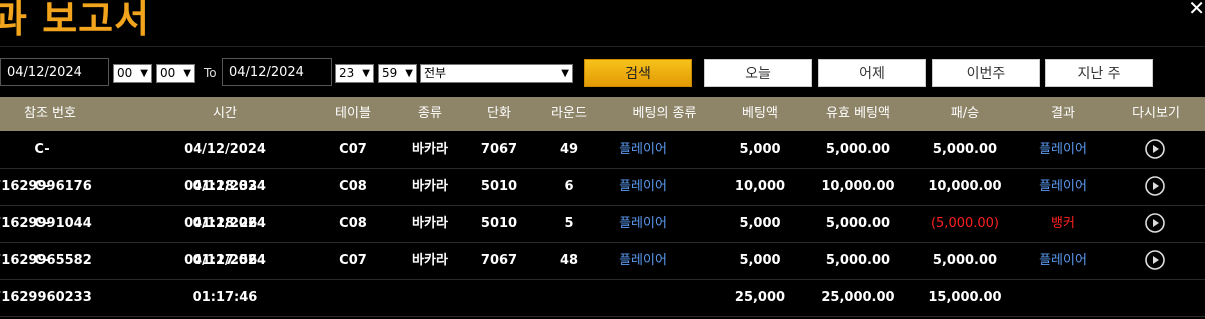 The width and height of the screenshot is (1205, 319). What do you see at coordinates (965, 113) in the screenshot?
I see `col-winloss: 패/승` at bounding box center [965, 113].